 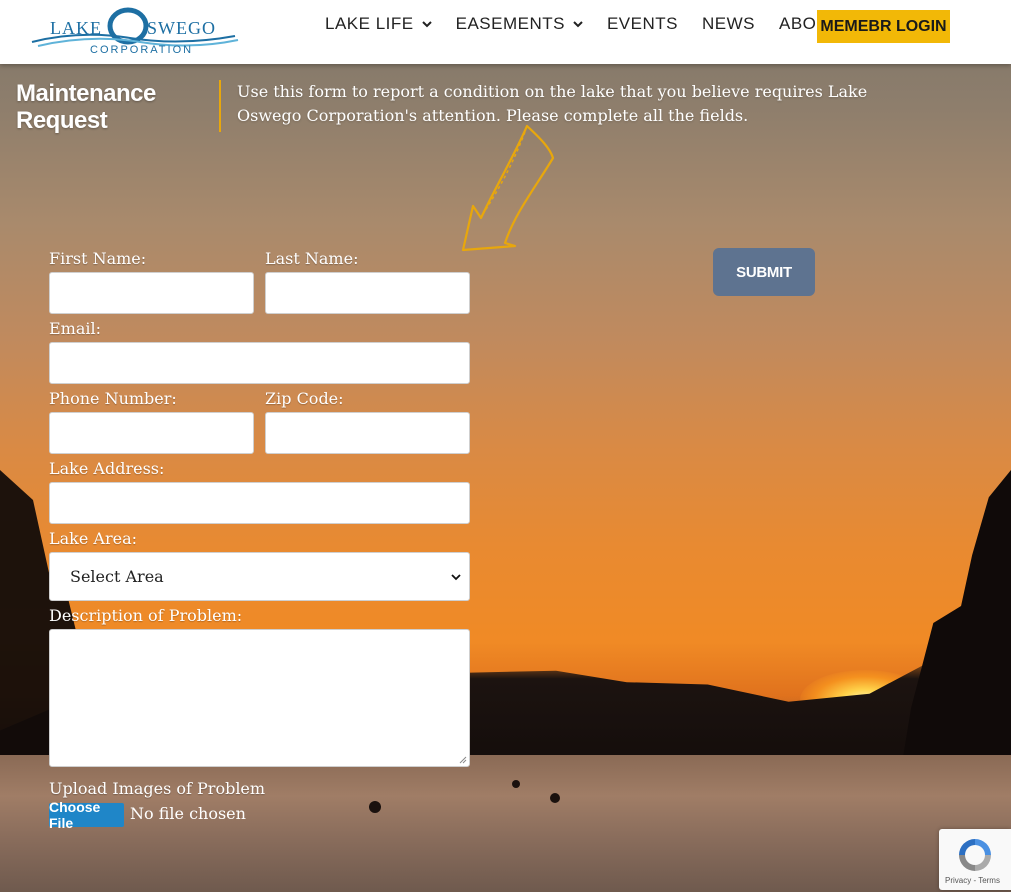 I want to click on nav-item-news: NEWS, so click(x=728, y=24).